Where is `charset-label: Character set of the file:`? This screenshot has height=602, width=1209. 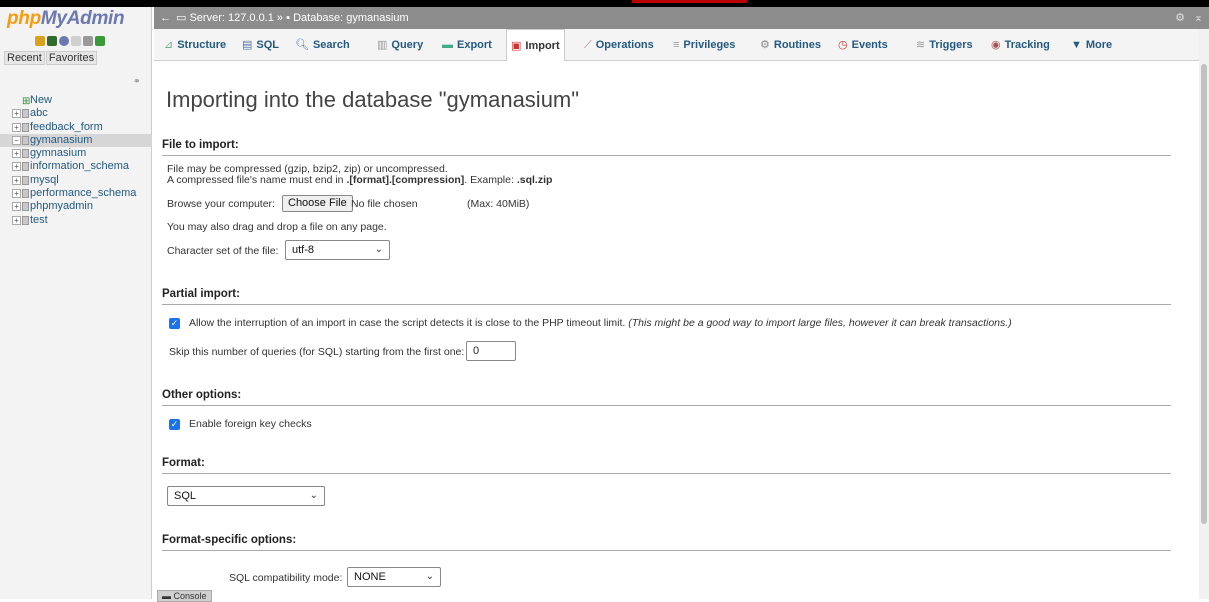
charset-label: Character set of the file: is located at coordinates (223, 251).